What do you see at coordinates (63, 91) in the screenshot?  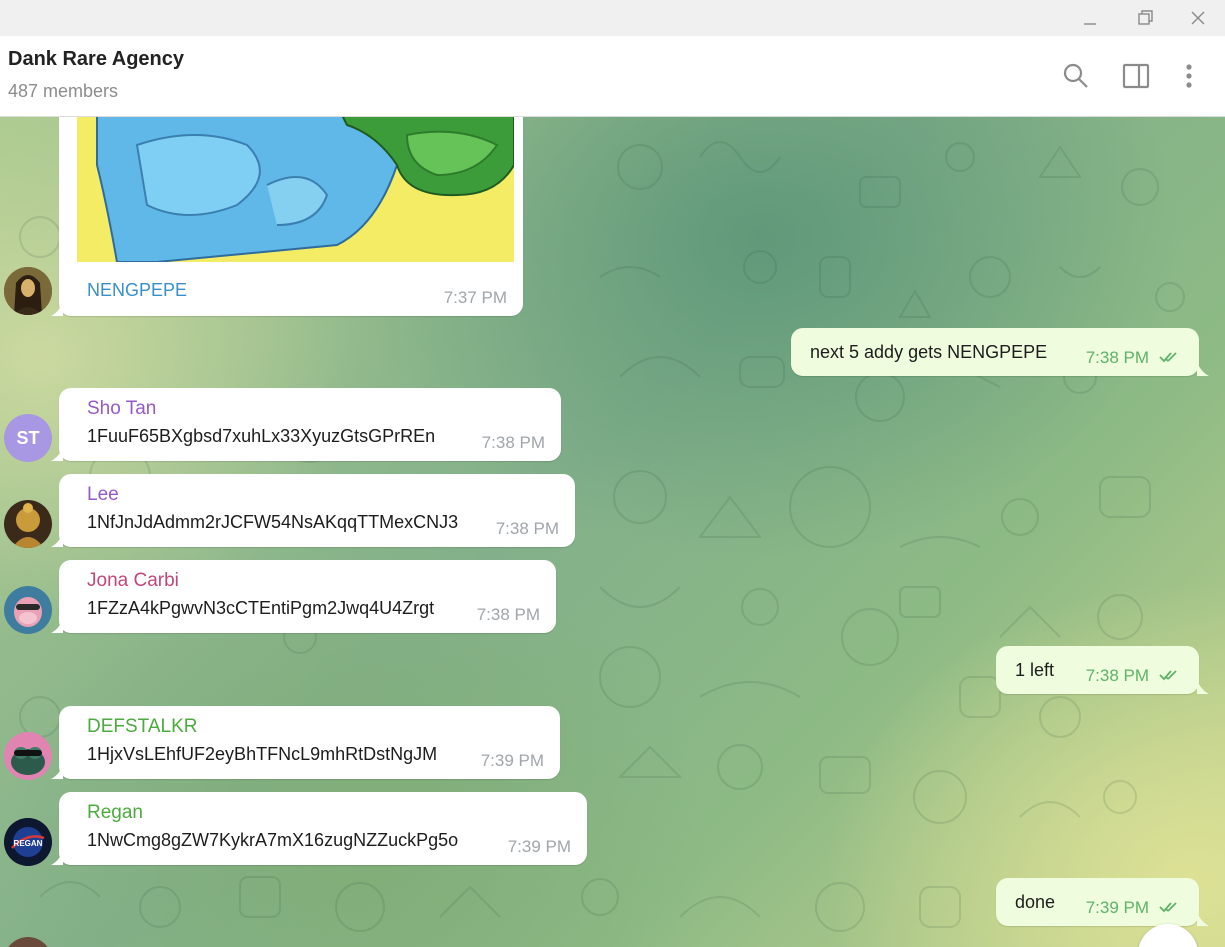 I see `member-count: 487 members` at bounding box center [63, 91].